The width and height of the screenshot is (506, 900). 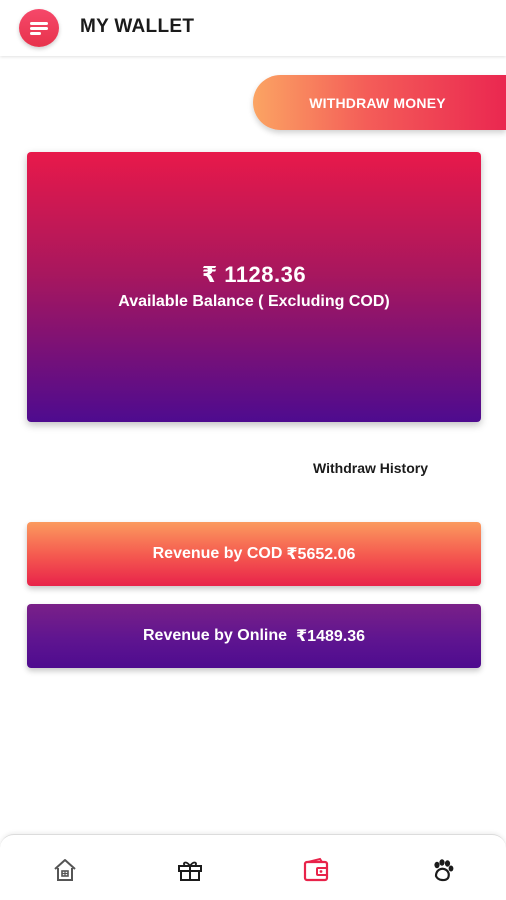 I want to click on nav-paw, so click(x=443, y=870).